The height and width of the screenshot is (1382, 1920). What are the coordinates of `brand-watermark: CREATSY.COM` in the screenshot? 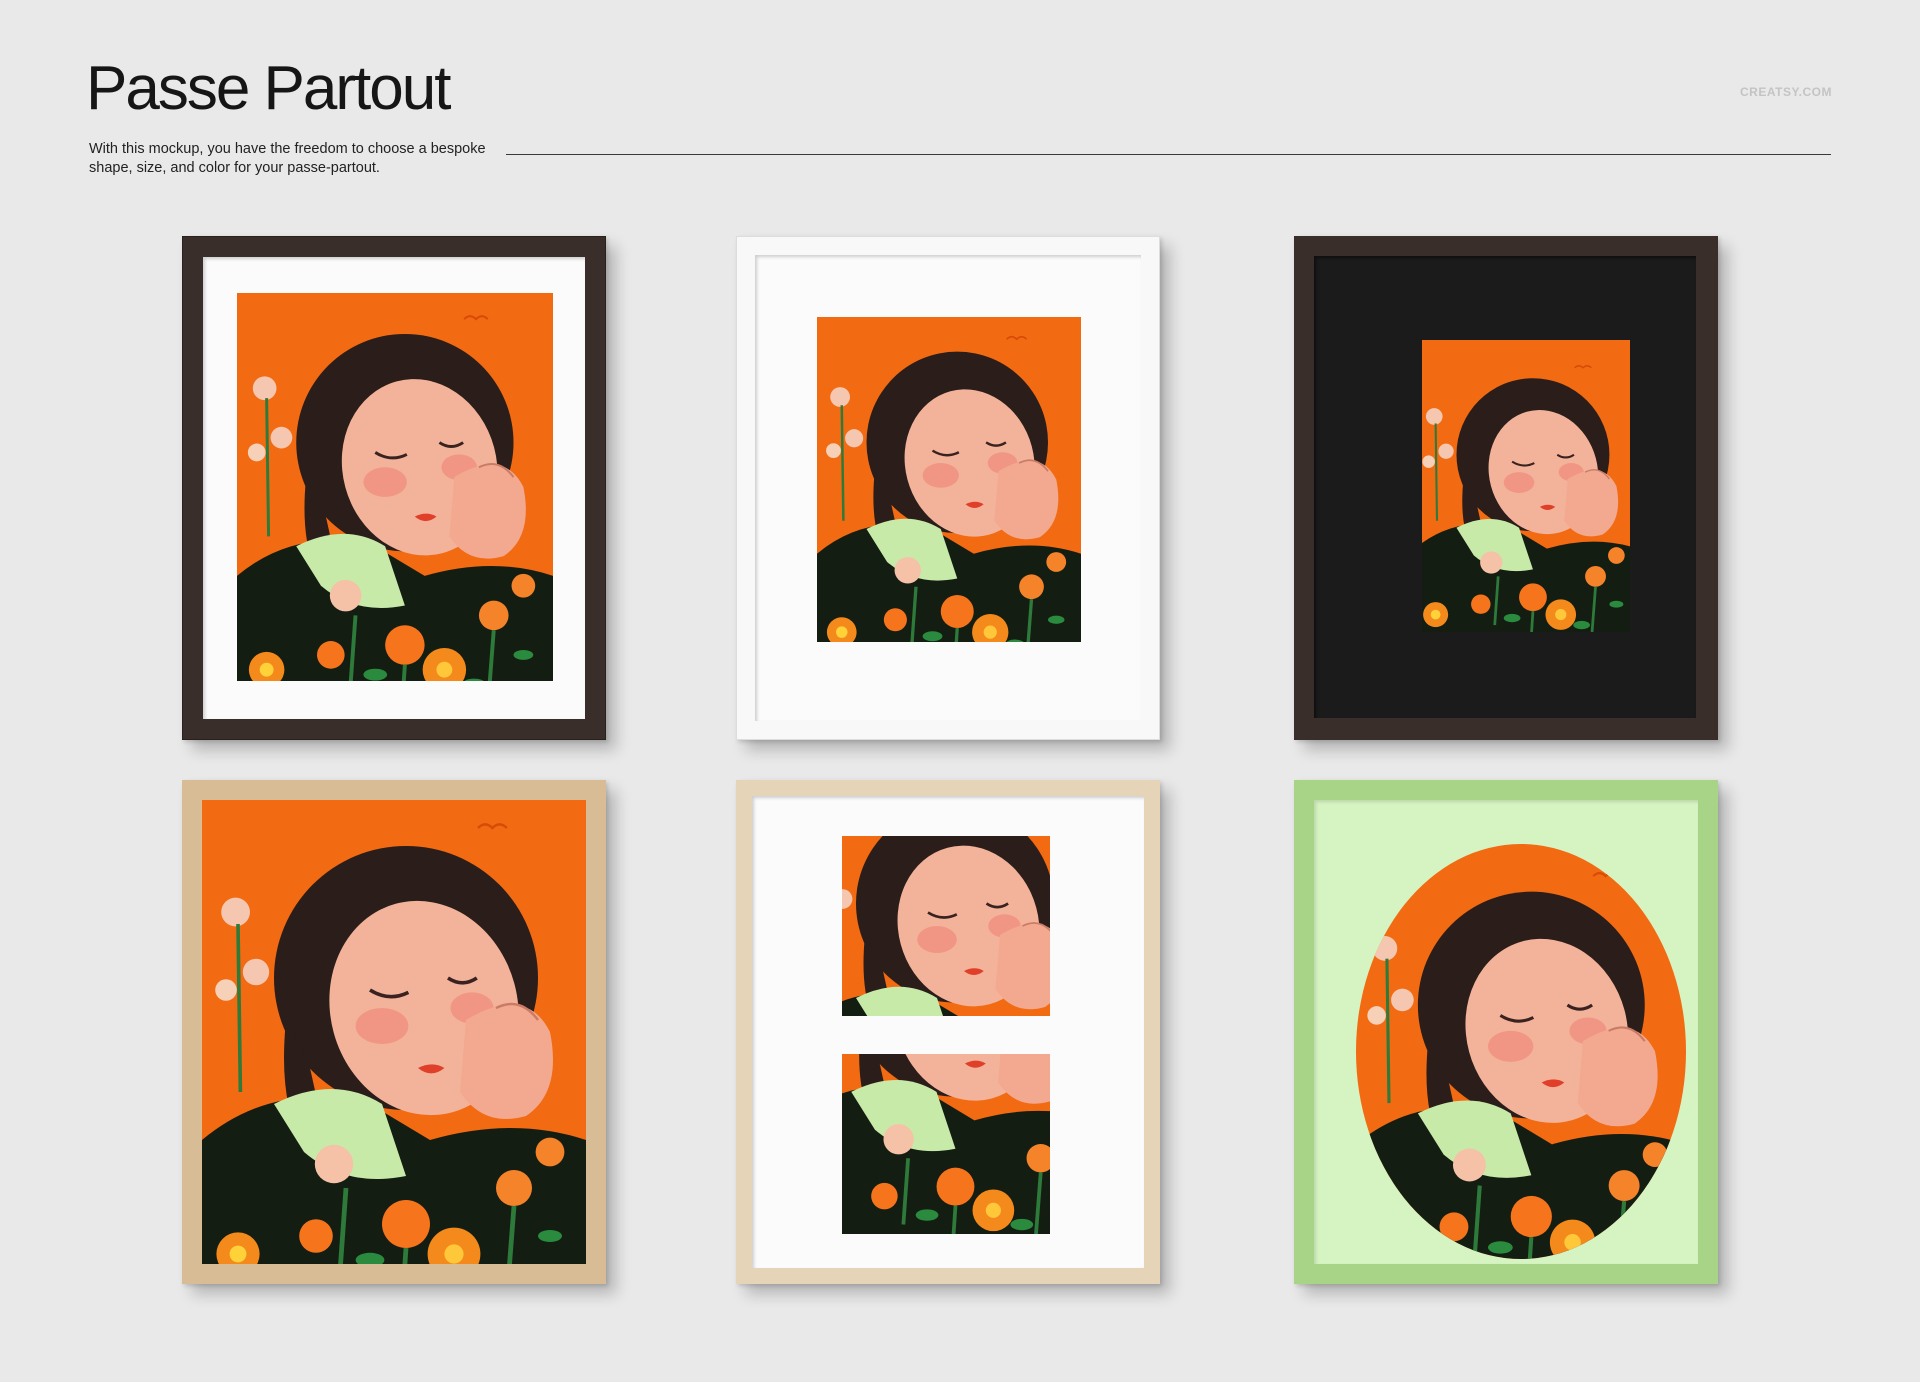 It's located at (1786, 92).